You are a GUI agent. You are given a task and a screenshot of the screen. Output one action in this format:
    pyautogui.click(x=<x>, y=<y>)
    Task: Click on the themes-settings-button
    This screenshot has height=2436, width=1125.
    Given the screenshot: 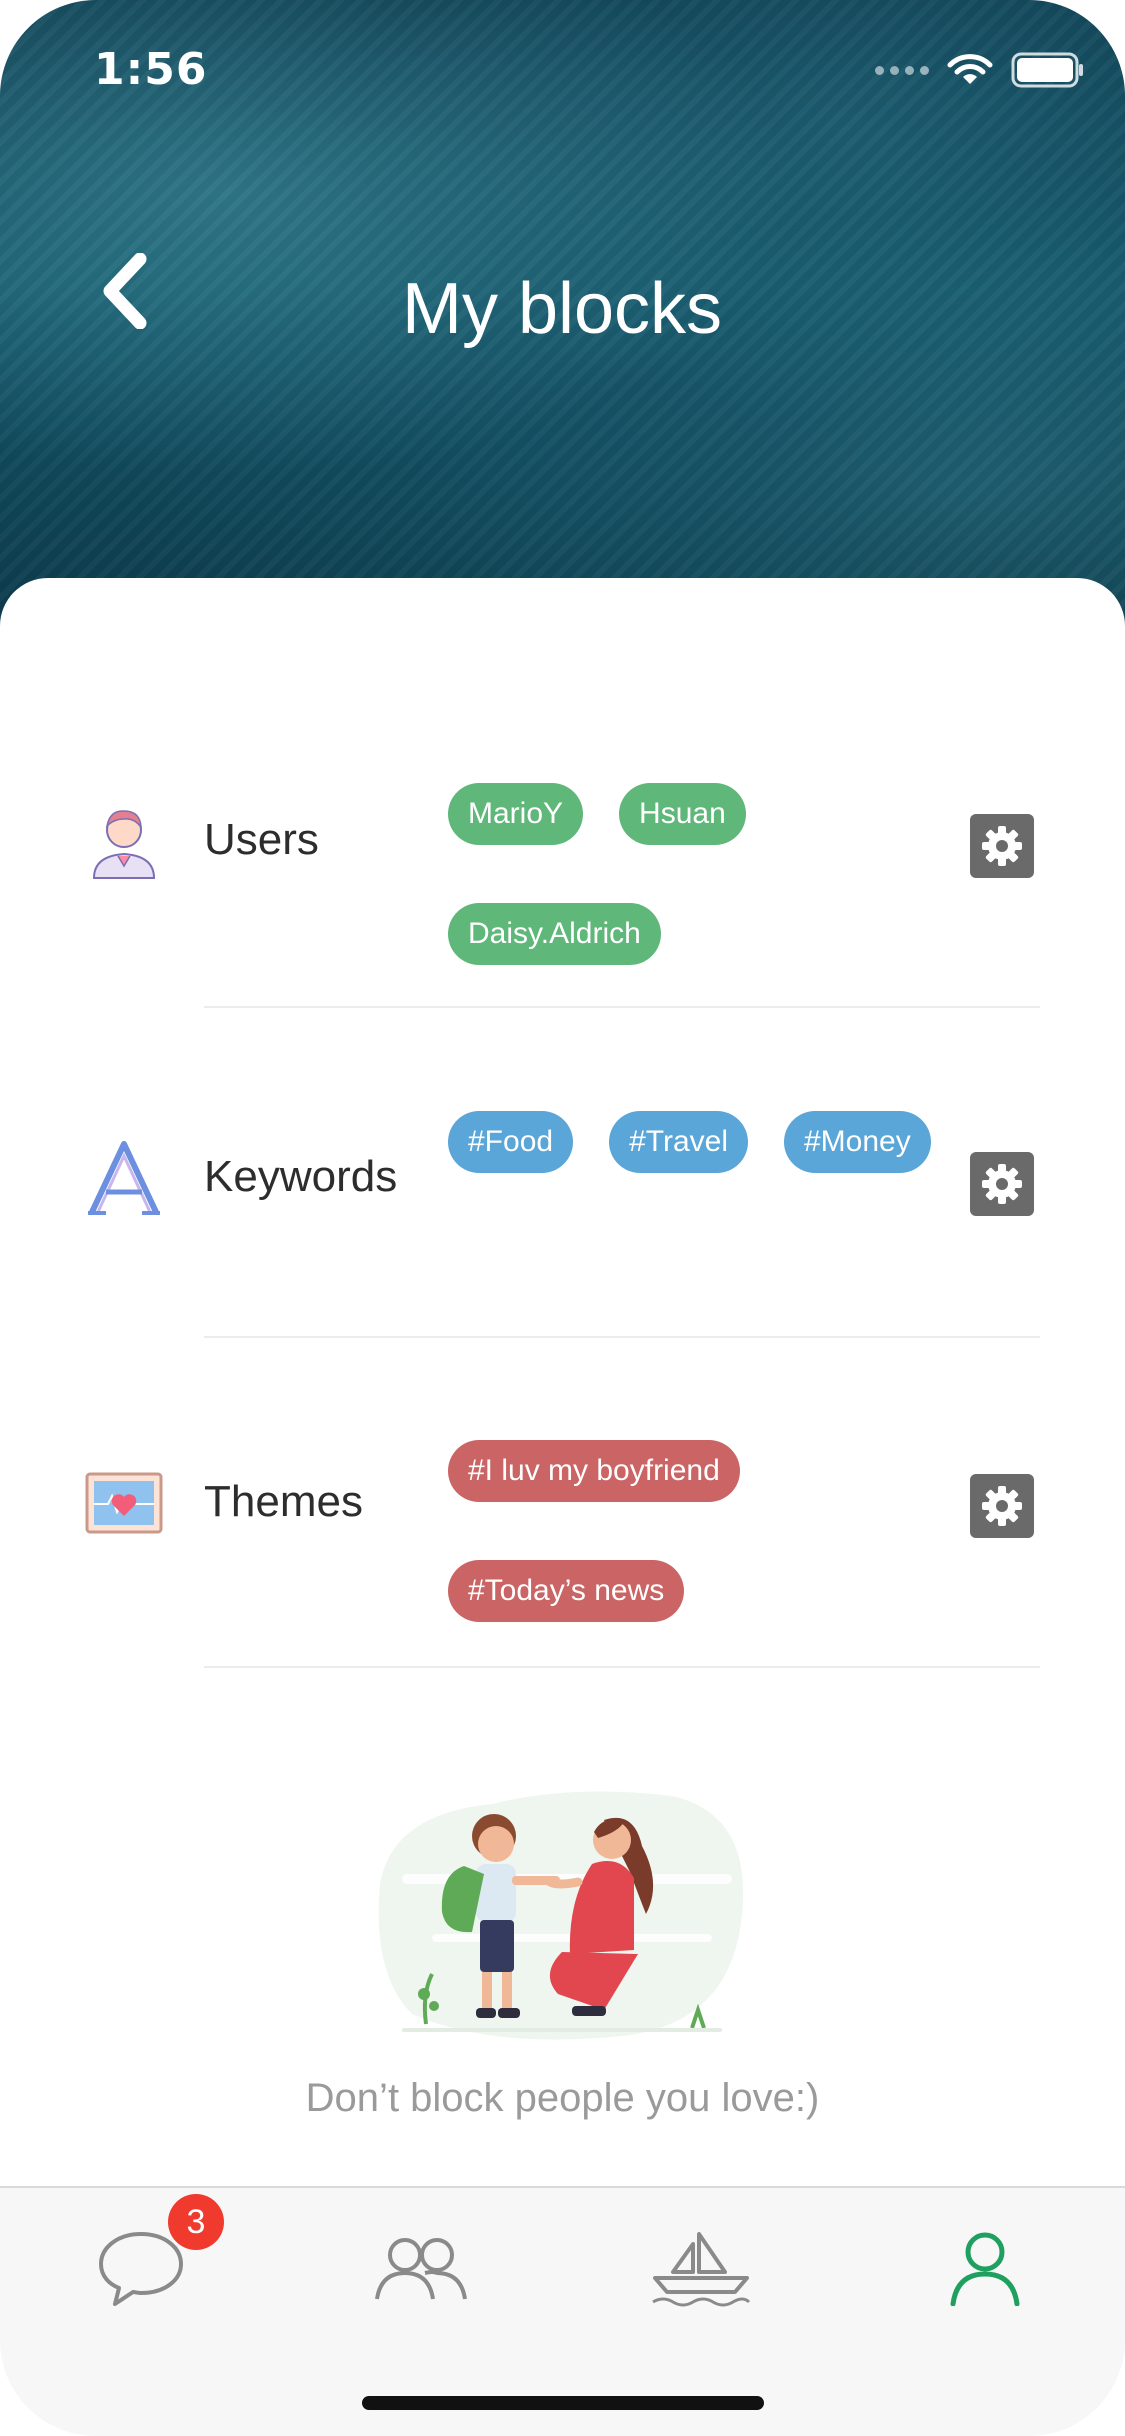 What is the action you would take?
    pyautogui.click(x=1002, y=1506)
    